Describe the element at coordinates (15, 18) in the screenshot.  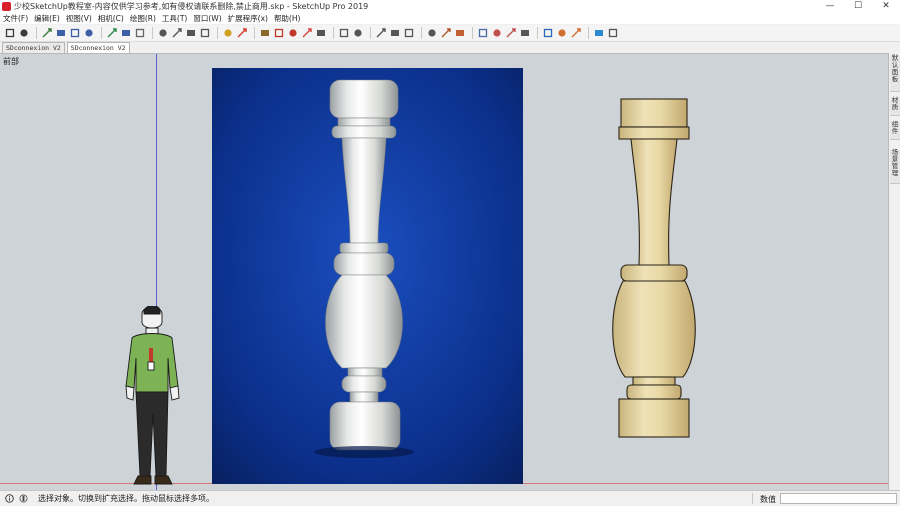
I see `menu-file: 文件(F)` at that location.